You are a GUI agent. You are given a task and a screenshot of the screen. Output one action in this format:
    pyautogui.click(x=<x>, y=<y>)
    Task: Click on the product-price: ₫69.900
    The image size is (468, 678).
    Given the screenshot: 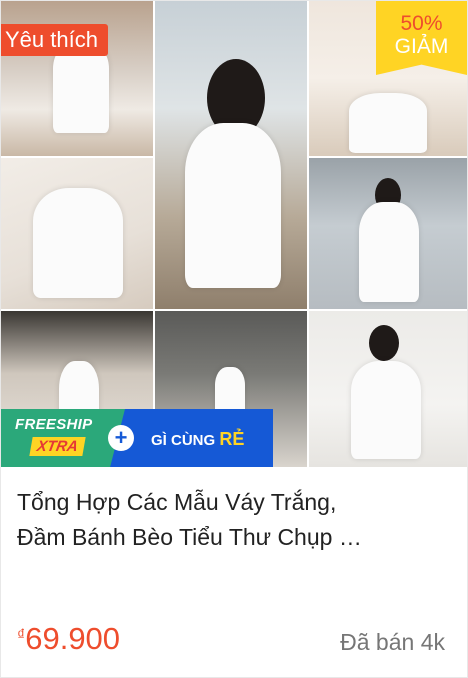 What is the action you would take?
    pyautogui.click(x=68, y=639)
    